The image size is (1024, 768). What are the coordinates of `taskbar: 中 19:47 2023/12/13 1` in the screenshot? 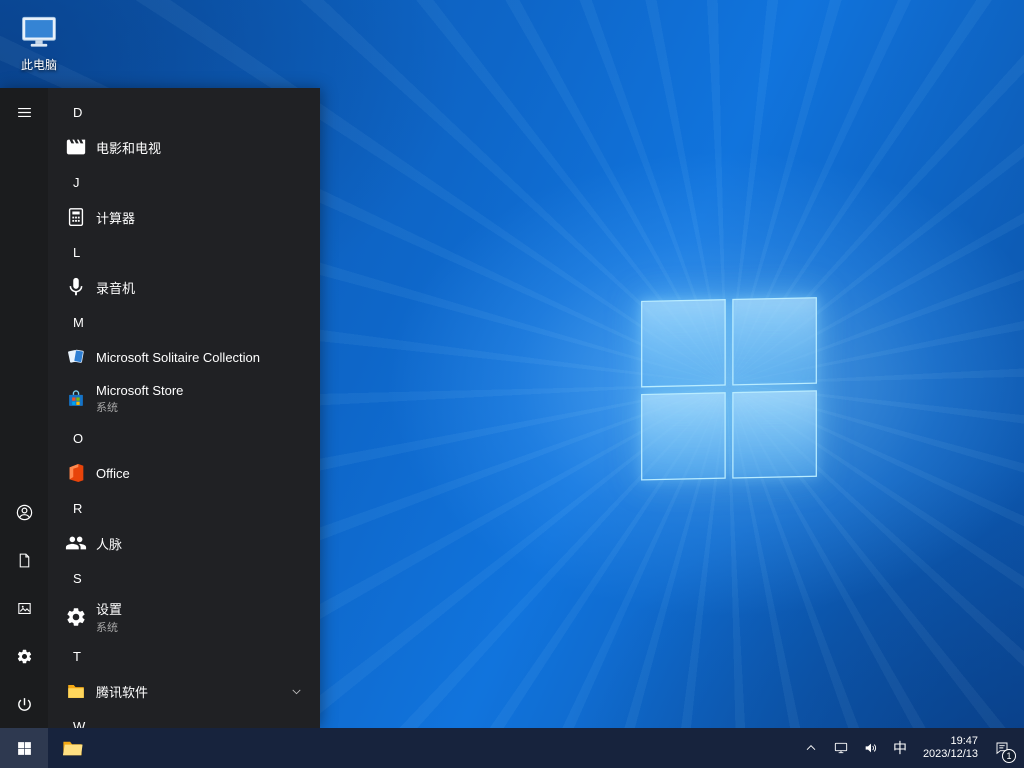 It's located at (512, 748).